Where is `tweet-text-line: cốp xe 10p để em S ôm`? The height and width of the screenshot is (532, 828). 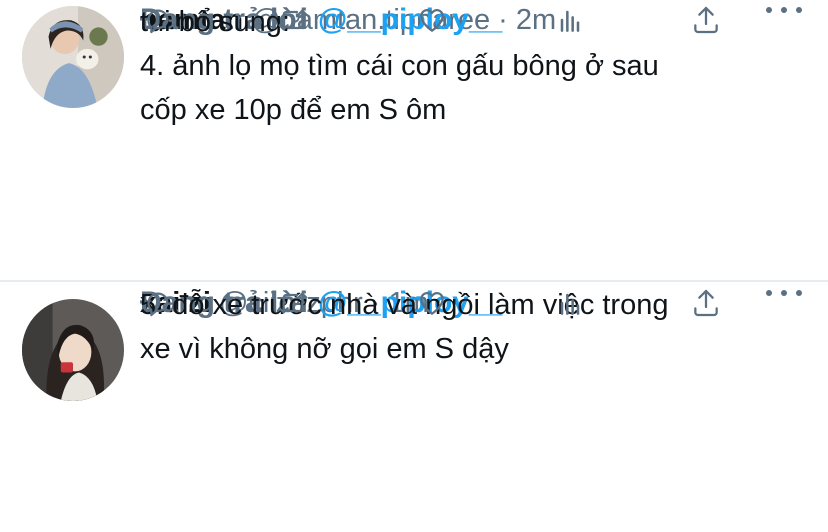
tweet-text-line: cốp xe 10p để em S ôm is located at coordinates (293, 110).